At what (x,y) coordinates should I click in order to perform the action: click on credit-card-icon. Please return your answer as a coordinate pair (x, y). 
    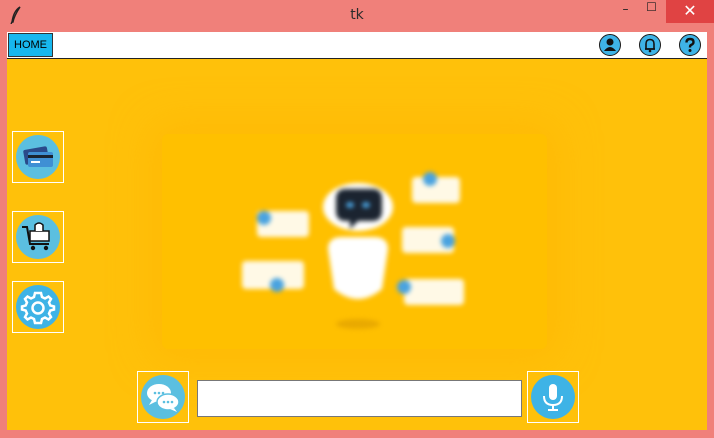
    Looking at the image, I should click on (38, 157).